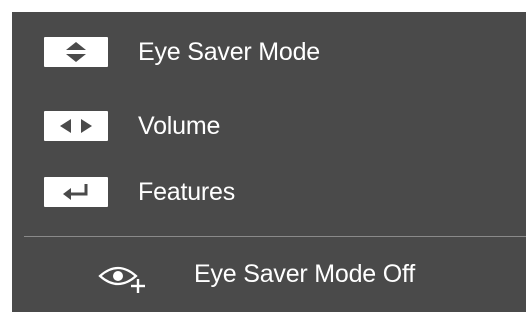 The height and width of the screenshot is (314, 531). What do you see at coordinates (76, 126) in the screenshot?
I see `left-right-arrows-icon` at bounding box center [76, 126].